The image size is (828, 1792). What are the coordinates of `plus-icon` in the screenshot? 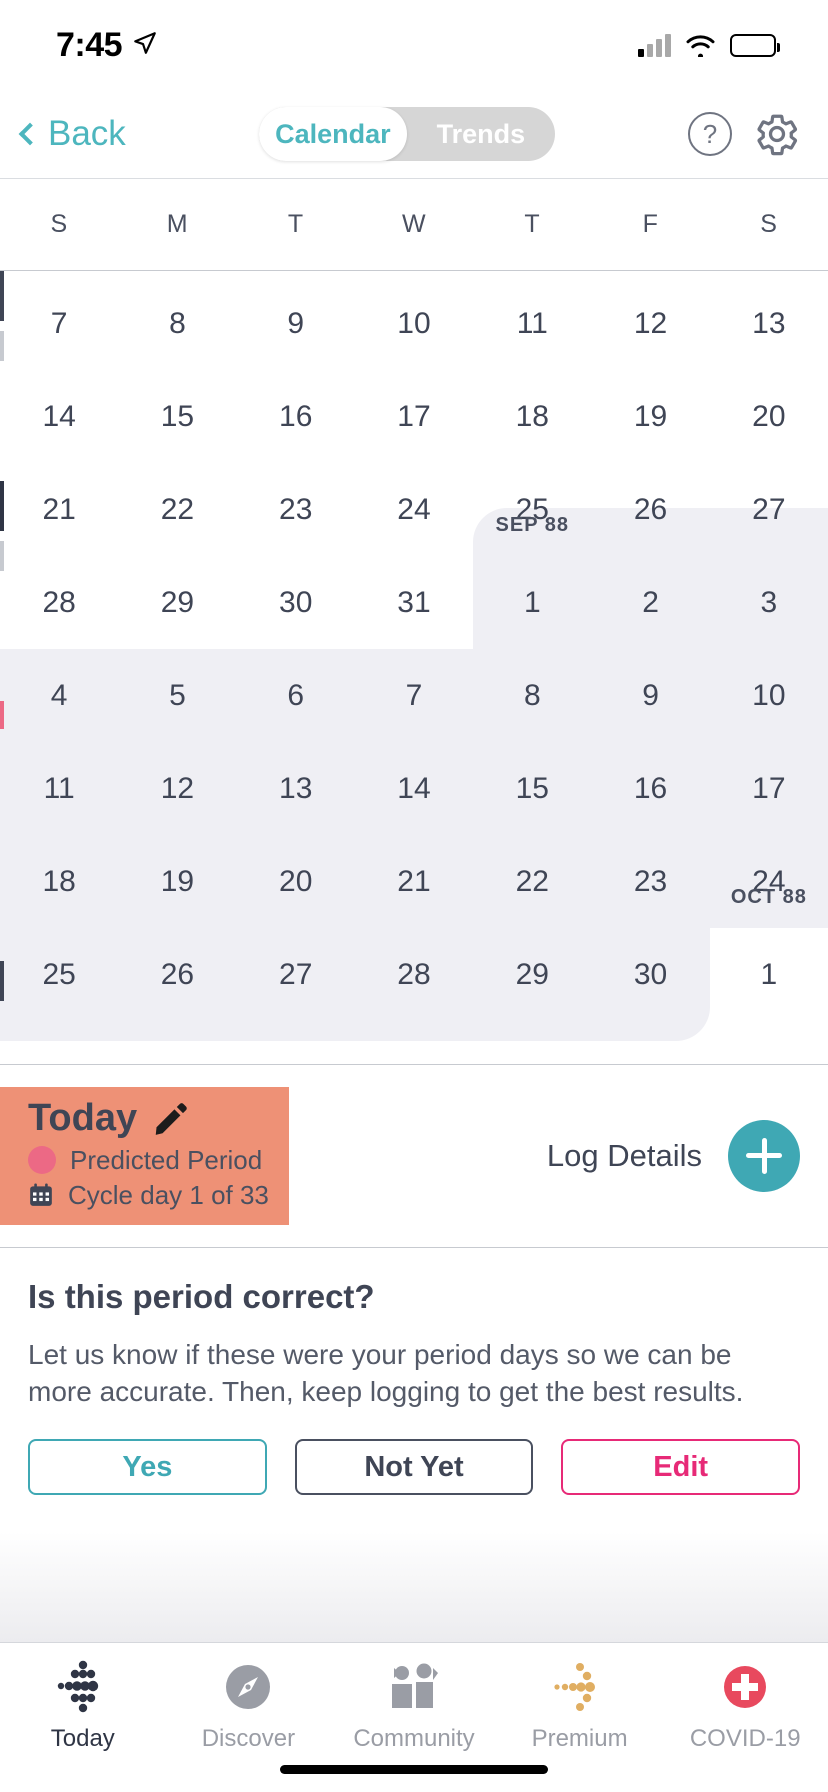 It's located at (764, 1155).